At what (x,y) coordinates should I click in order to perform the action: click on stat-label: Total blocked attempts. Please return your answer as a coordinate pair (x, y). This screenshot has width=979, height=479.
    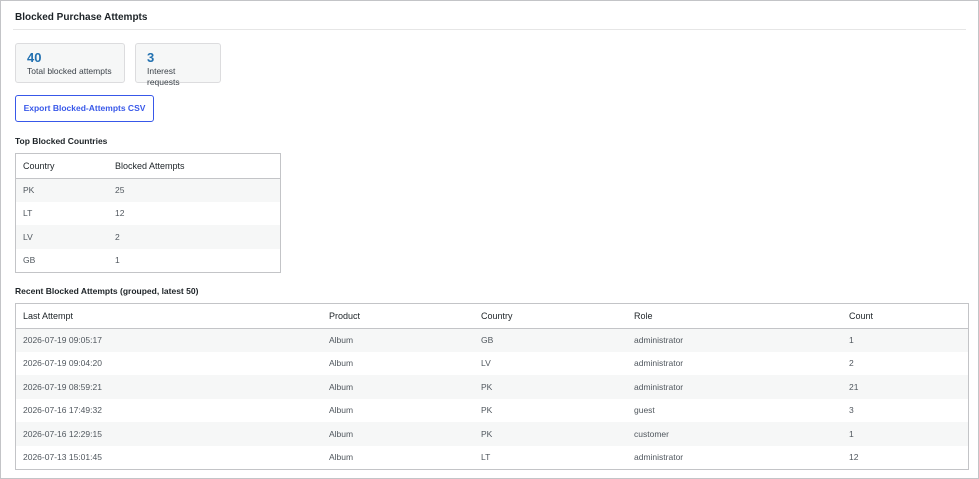
    Looking at the image, I should click on (69, 71).